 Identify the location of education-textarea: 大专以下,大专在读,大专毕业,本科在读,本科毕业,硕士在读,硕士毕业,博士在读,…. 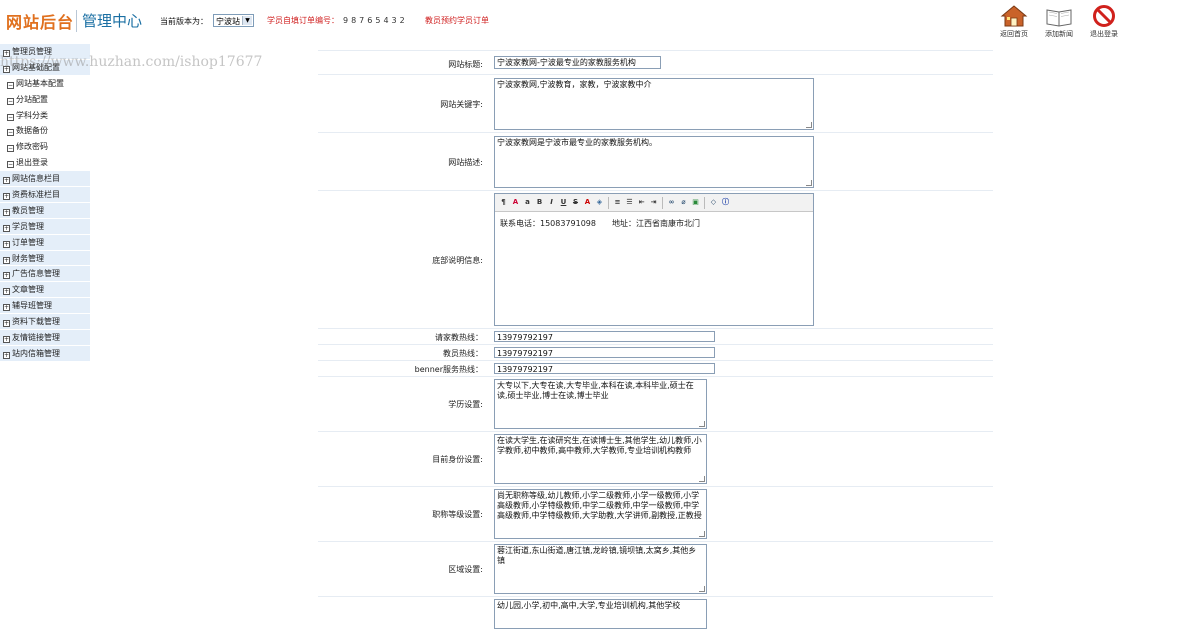
(600, 404).